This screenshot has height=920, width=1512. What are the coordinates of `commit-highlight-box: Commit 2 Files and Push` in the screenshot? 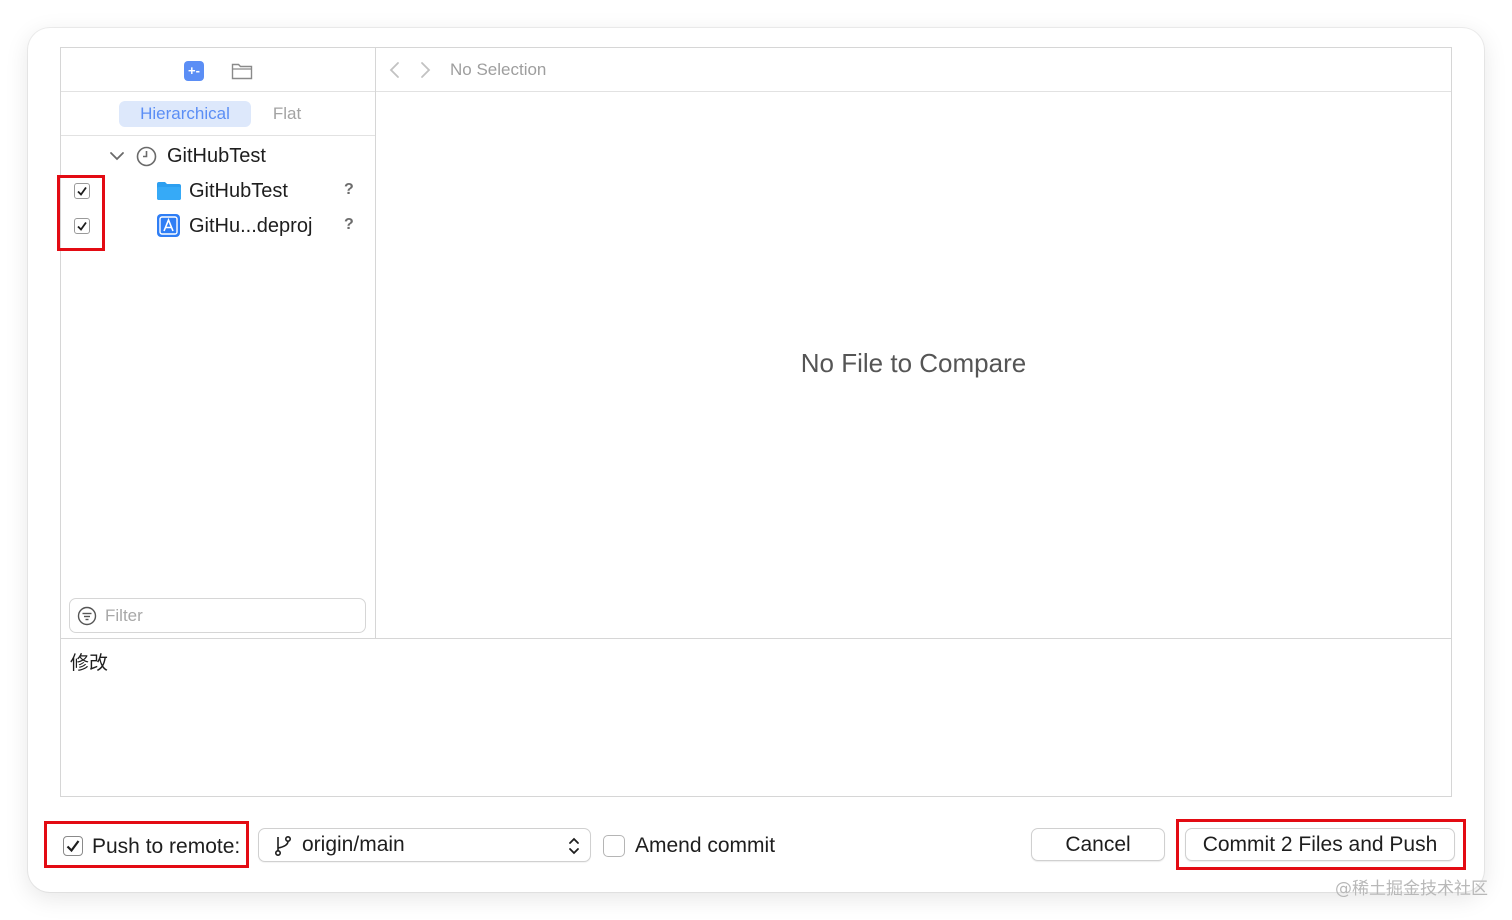 It's located at (1321, 844).